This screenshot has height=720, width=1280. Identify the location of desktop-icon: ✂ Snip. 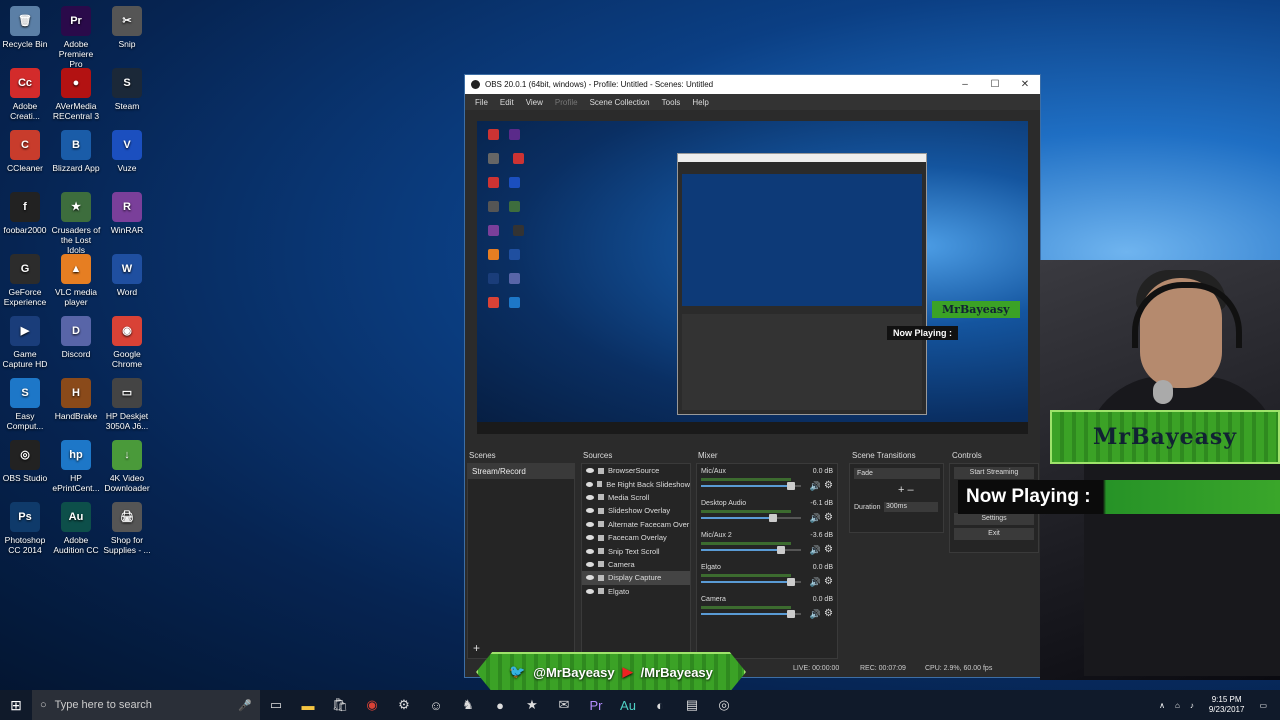
(127, 27).